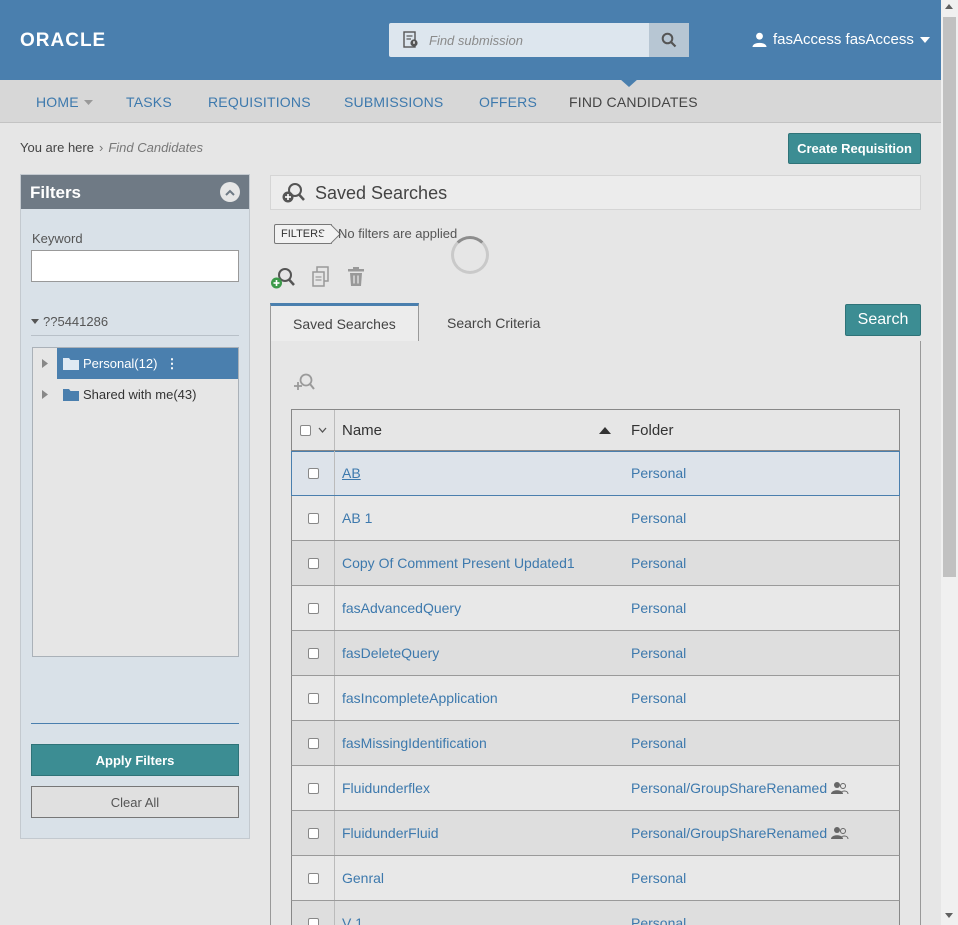 The width and height of the screenshot is (958, 925). I want to click on table-row: Genral Personal, so click(595, 878).